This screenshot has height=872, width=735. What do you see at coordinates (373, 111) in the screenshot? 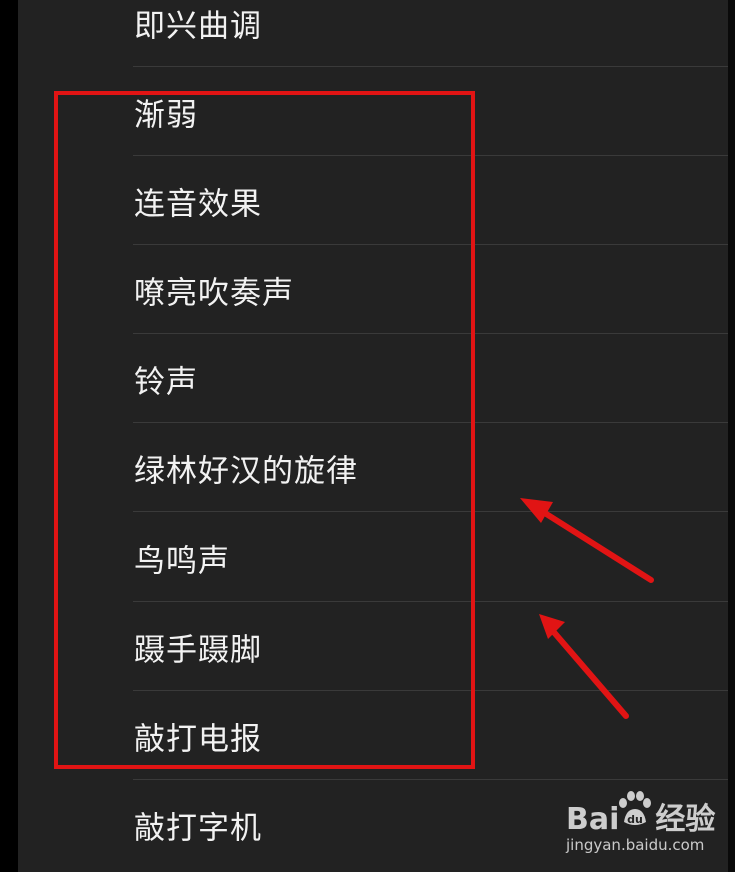
I see `list-item: 渐弱` at bounding box center [373, 111].